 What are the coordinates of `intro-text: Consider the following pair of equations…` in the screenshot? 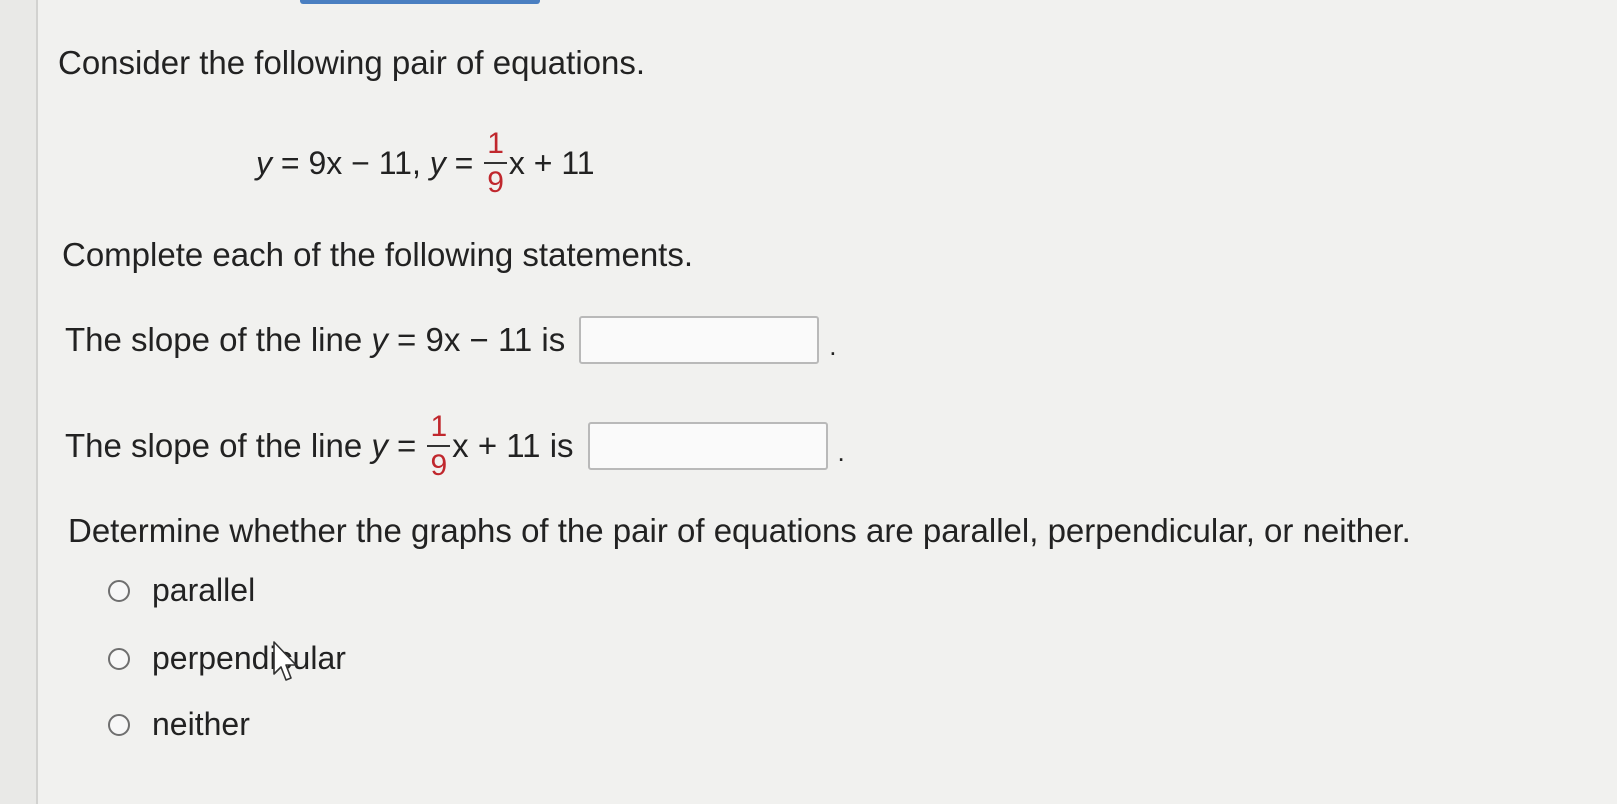 It's located at (352, 62).